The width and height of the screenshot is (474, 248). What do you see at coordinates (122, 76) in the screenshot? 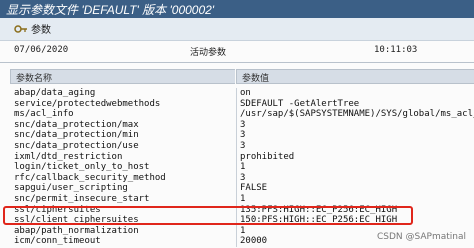
I see `column-header-param-name: 参数名称` at bounding box center [122, 76].